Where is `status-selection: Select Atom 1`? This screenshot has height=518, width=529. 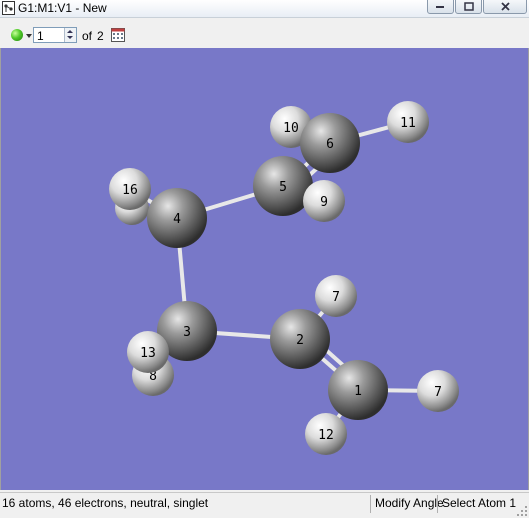 status-selection: Select Atom 1 is located at coordinates (476, 504).